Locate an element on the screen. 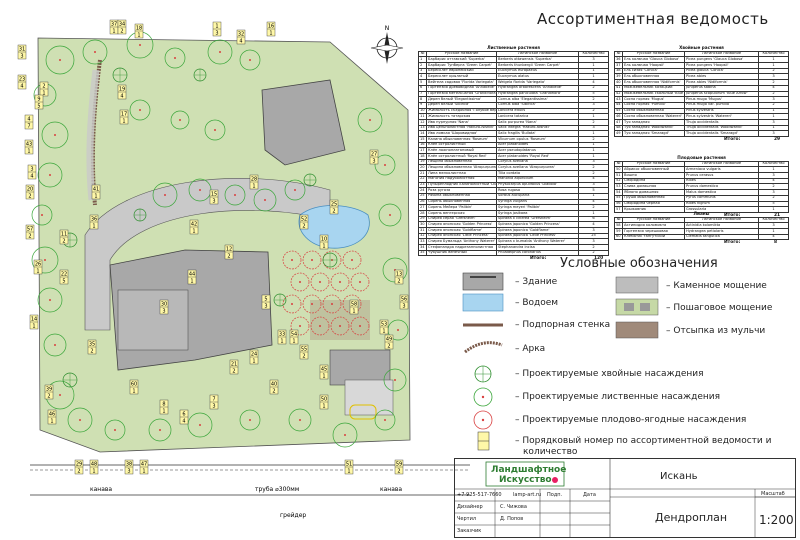 The height and width of the screenshot is (540, 800). project-name: Искань is located at coordinates (679, 476).